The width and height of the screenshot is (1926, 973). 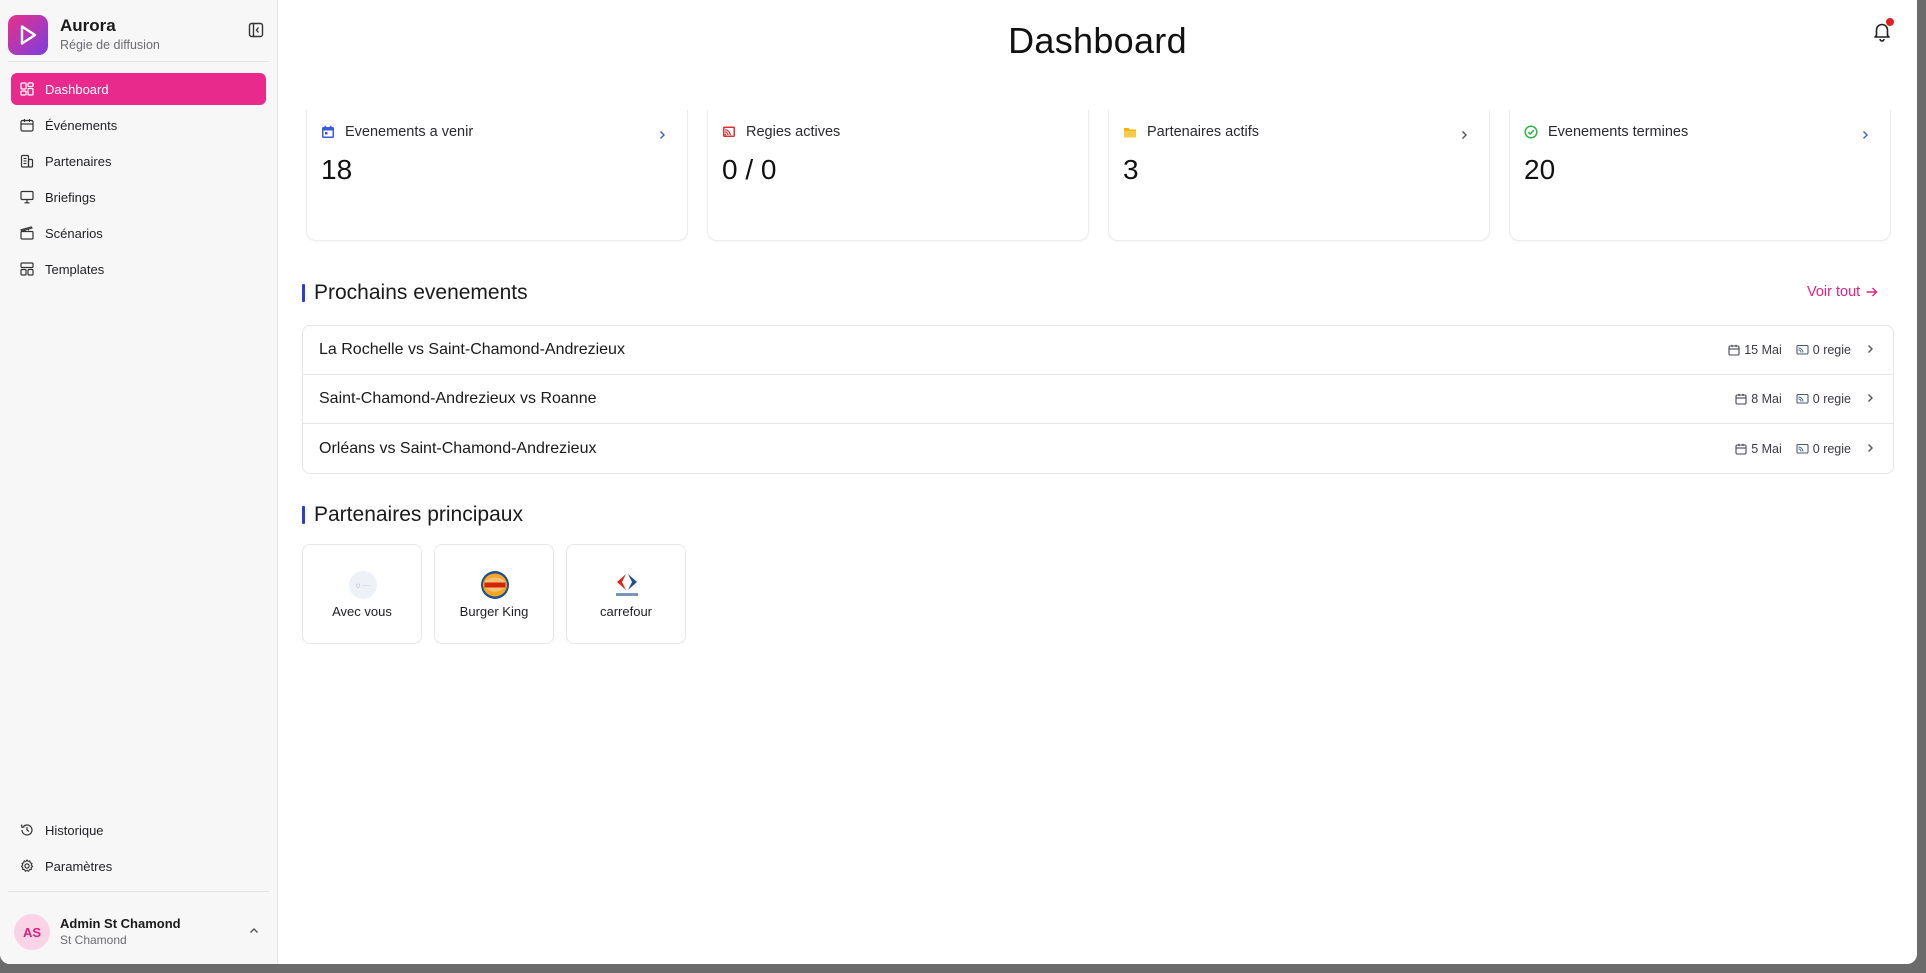 What do you see at coordinates (140, 932) in the screenshot?
I see `user-menu: AS Admin St Chamond St Chamond` at bounding box center [140, 932].